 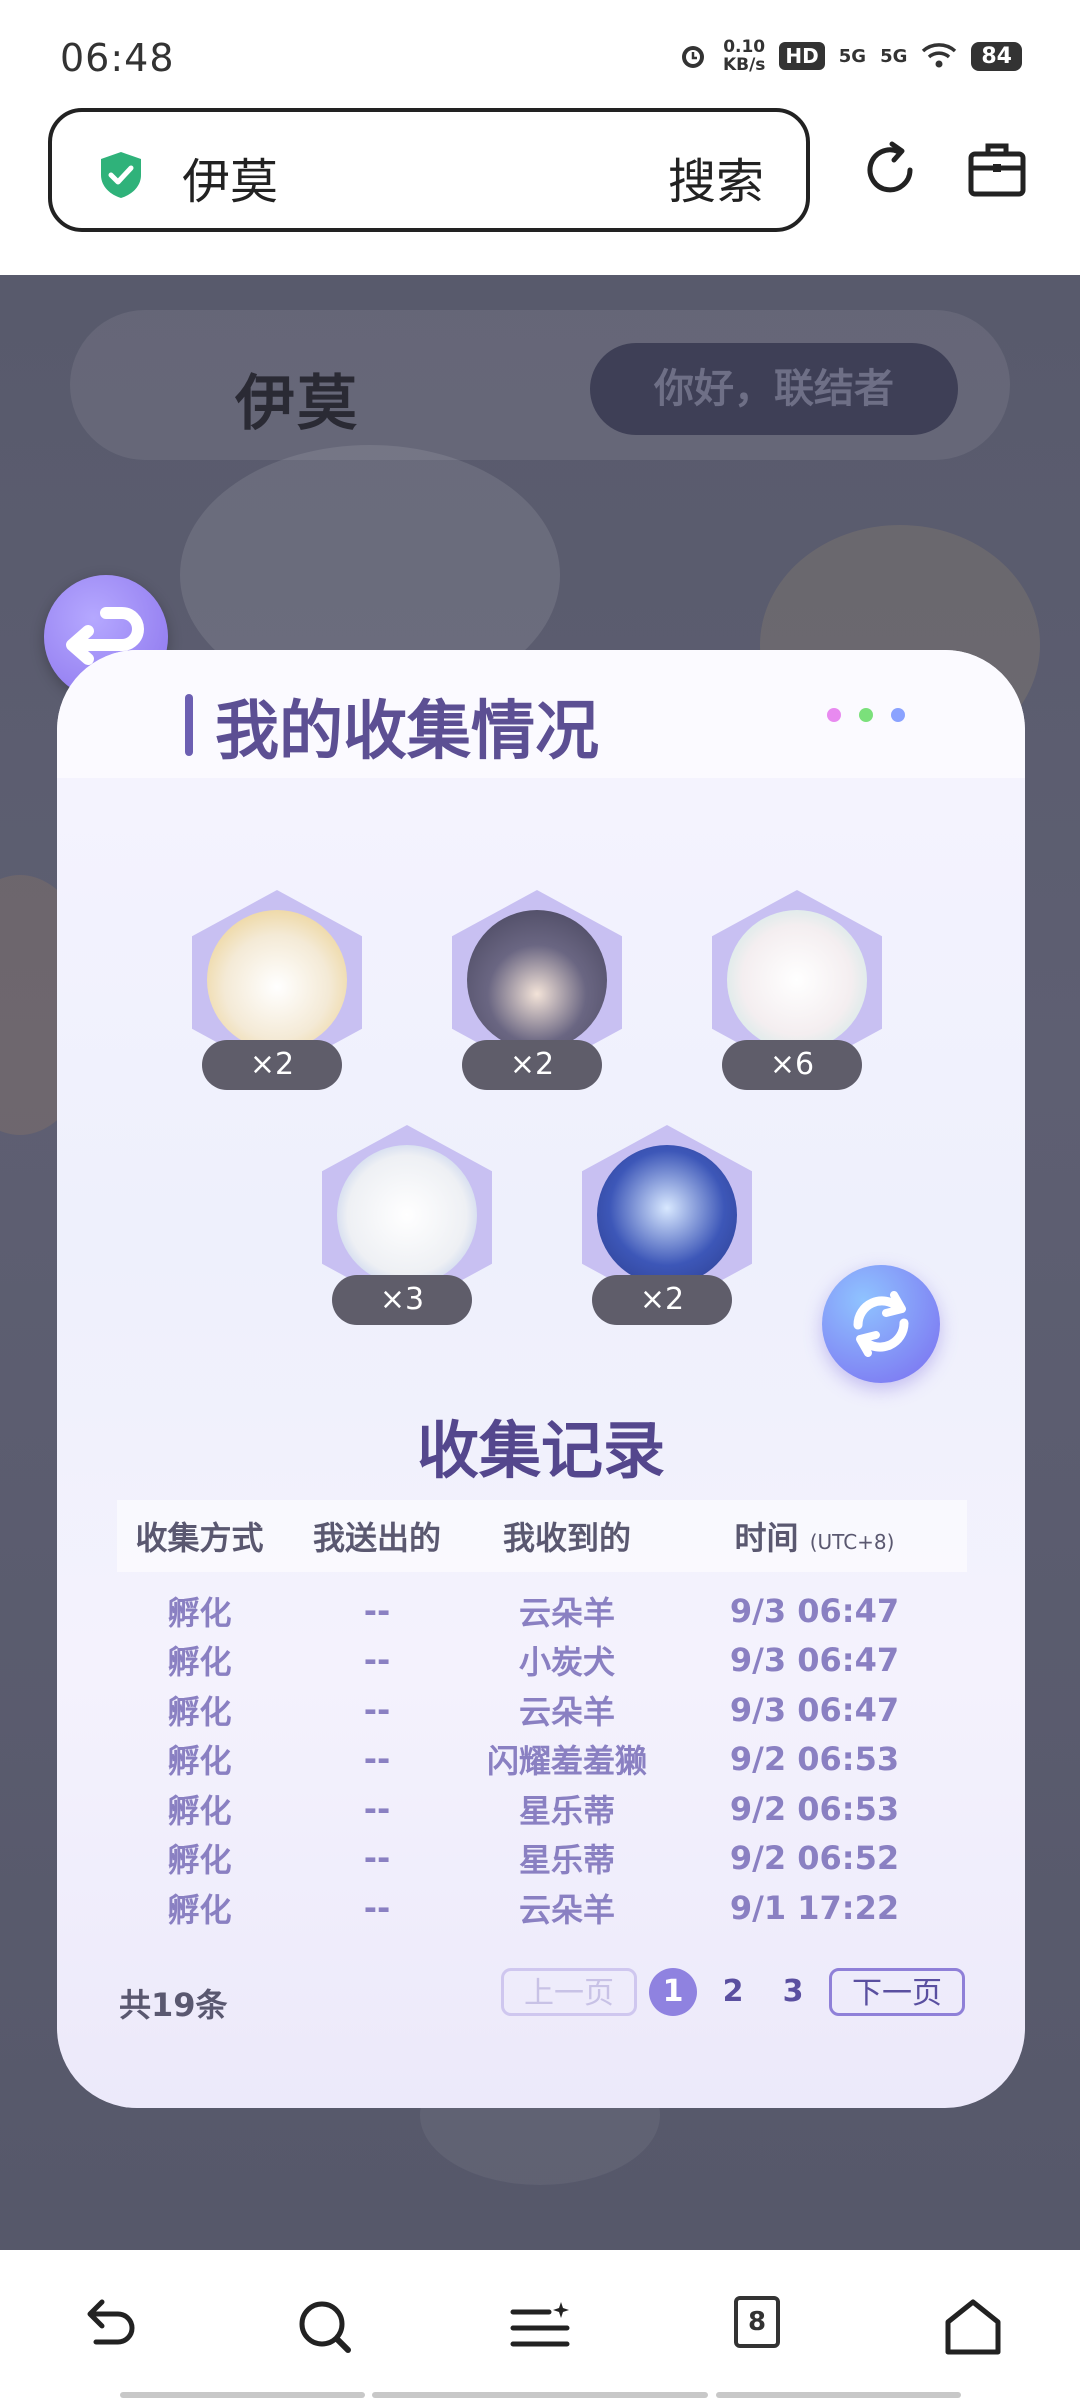 I want to click on swap-arrows-icon, so click(x=881, y=1324).